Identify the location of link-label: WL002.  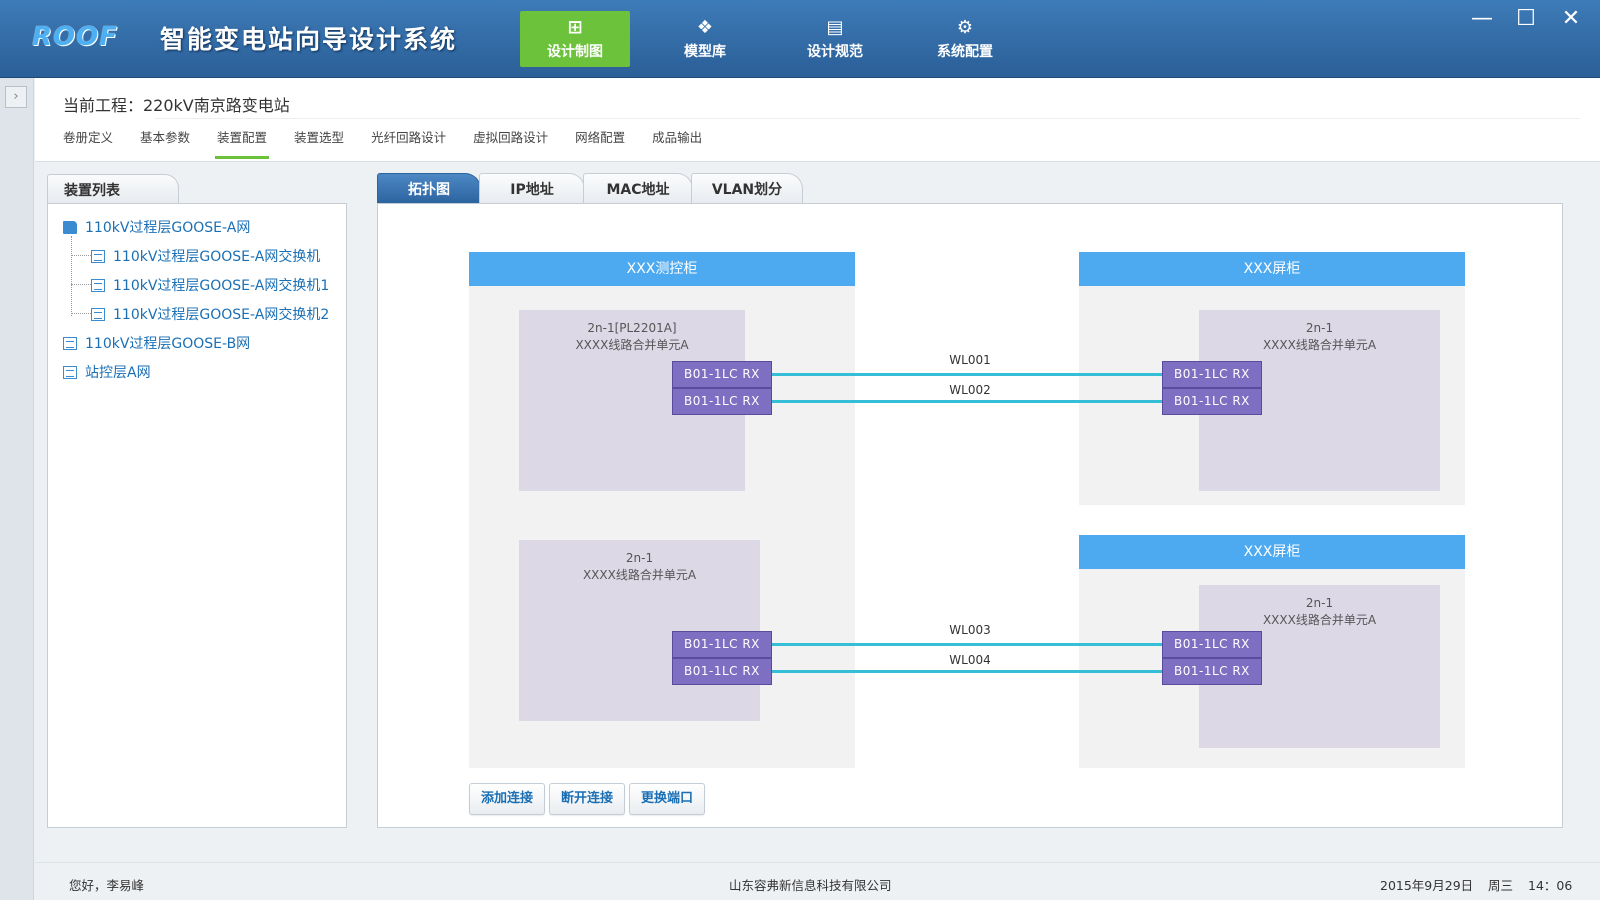
(970, 390).